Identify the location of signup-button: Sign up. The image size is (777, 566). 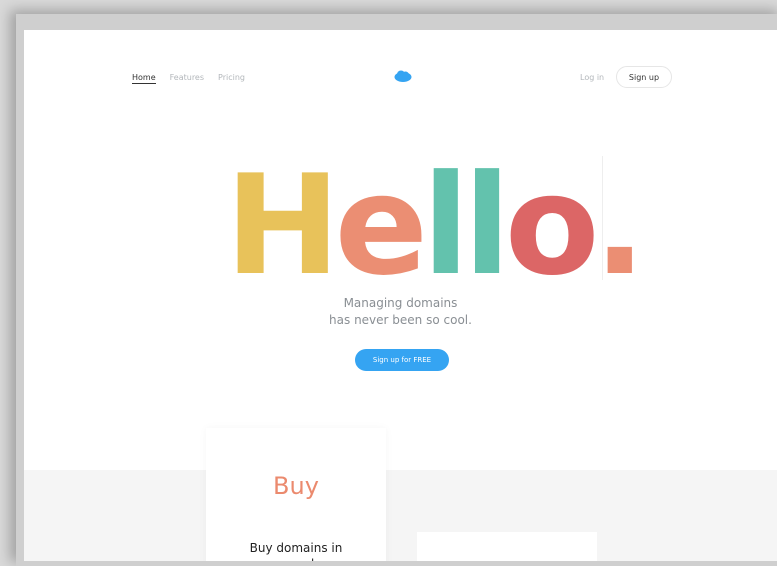
(644, 77).